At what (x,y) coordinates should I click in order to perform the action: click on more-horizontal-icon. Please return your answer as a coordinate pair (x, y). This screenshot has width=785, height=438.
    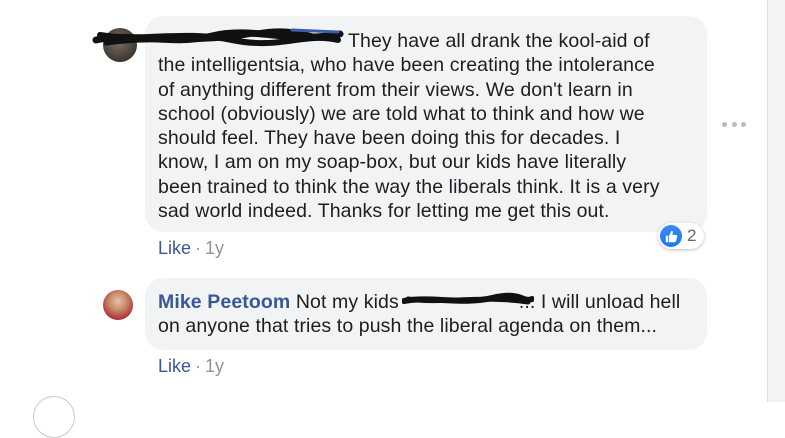
    Looking at the image, I should click on (734, 124).